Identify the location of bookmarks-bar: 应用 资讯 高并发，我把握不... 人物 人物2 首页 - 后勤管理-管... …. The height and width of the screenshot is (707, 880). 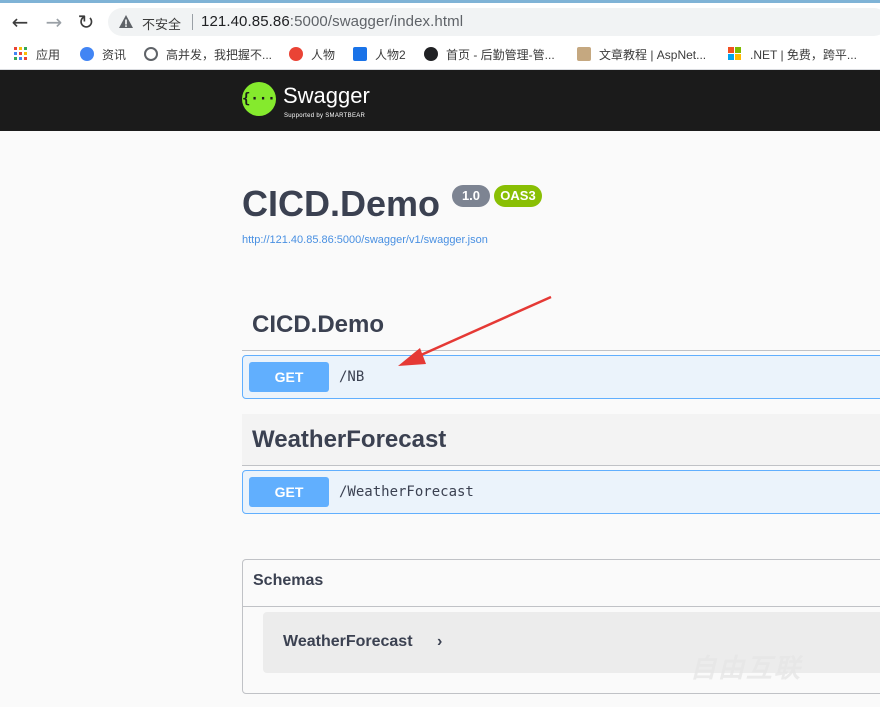
(440, 54).